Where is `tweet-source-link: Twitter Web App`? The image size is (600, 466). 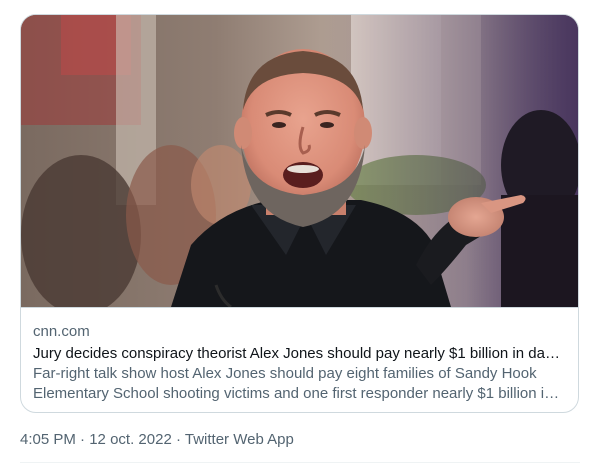
tweet-source-link: Twitter Web App is located at coordinates (239, 439).